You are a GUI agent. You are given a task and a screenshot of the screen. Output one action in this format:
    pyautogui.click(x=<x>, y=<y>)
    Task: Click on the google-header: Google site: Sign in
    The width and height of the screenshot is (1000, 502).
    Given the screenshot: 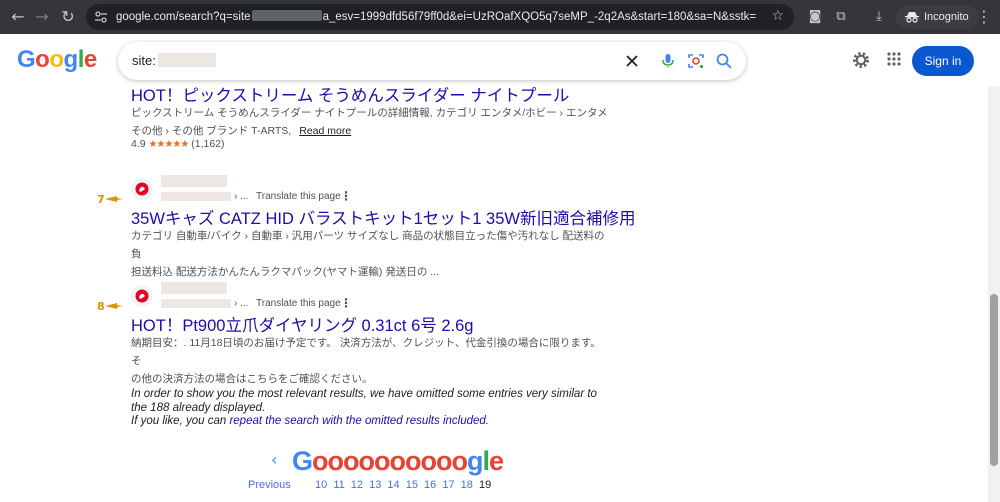 What is the action you would take?
    pyautogui.click(x=500, y=60)
    